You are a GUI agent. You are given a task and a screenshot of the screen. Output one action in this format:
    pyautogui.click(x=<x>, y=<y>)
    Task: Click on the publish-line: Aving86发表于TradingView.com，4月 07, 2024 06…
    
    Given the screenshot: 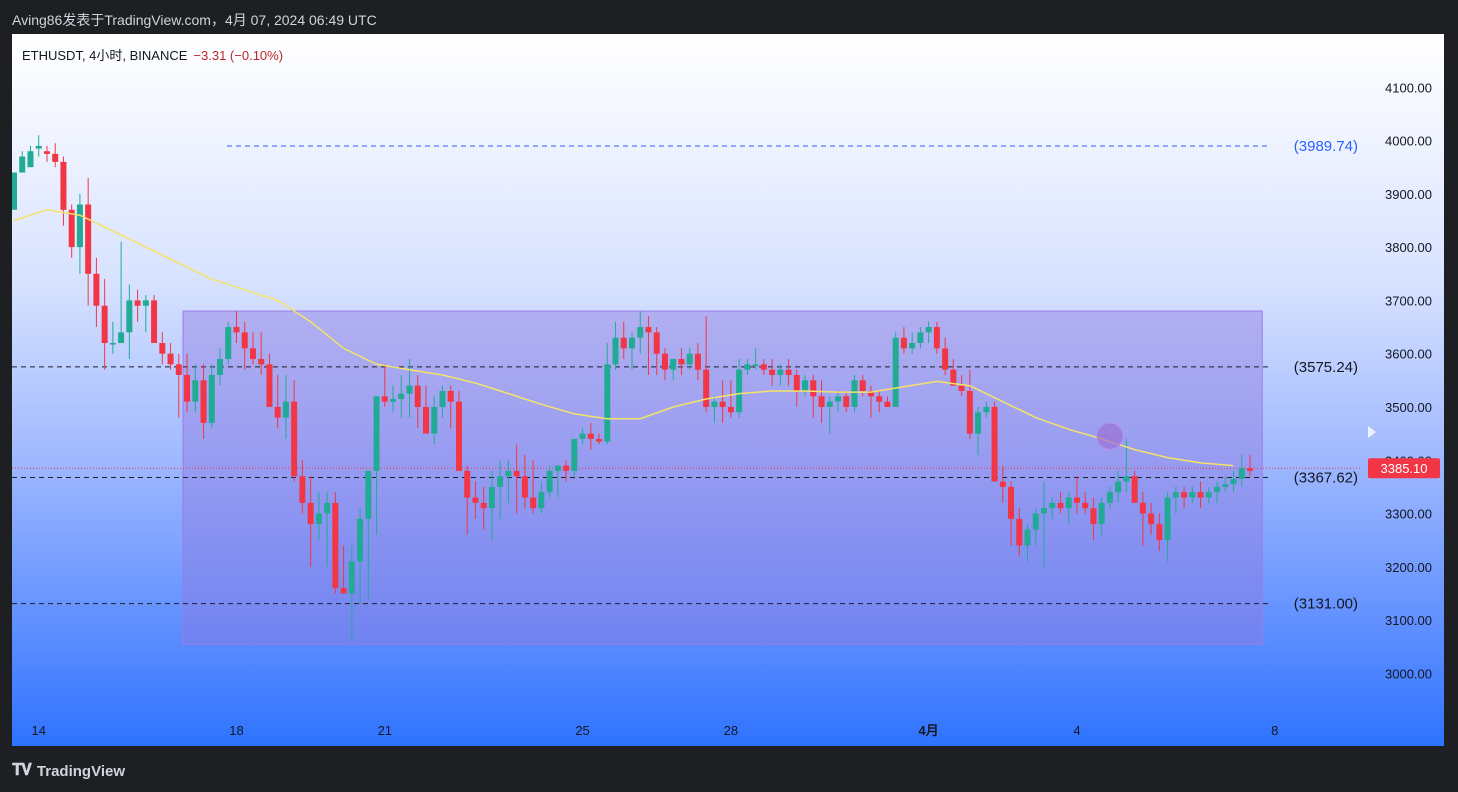 What is the action you would take?
    pyautogui.click(x=194, y=20)
    